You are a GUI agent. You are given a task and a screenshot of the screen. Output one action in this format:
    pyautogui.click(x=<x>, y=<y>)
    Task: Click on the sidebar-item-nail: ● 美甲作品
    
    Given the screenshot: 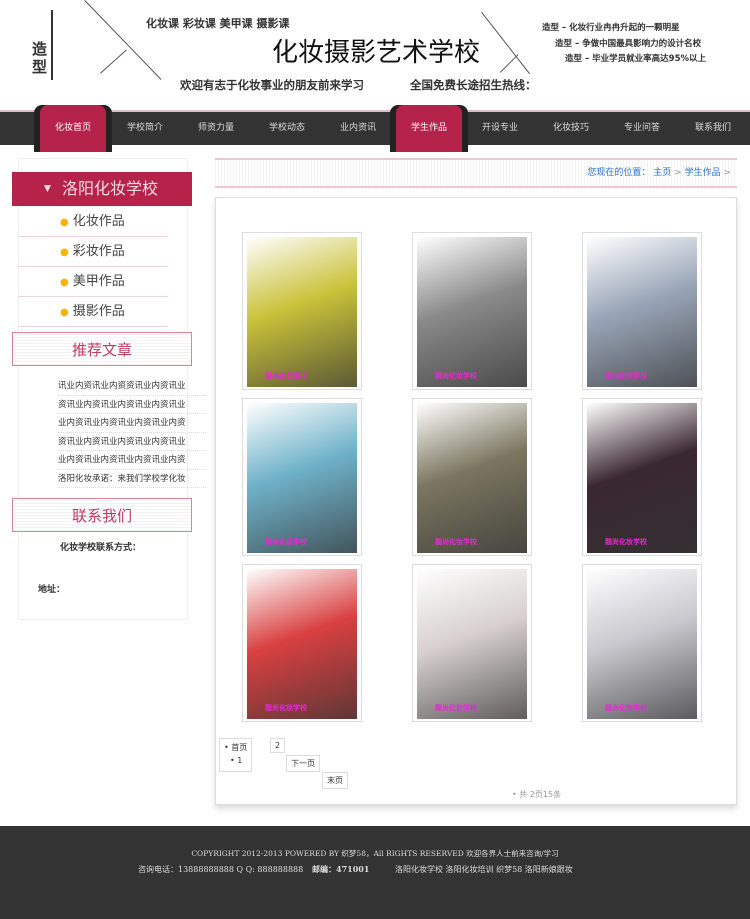 What is the action you would take?
    pyautogui.click(x=93, y=282)
    